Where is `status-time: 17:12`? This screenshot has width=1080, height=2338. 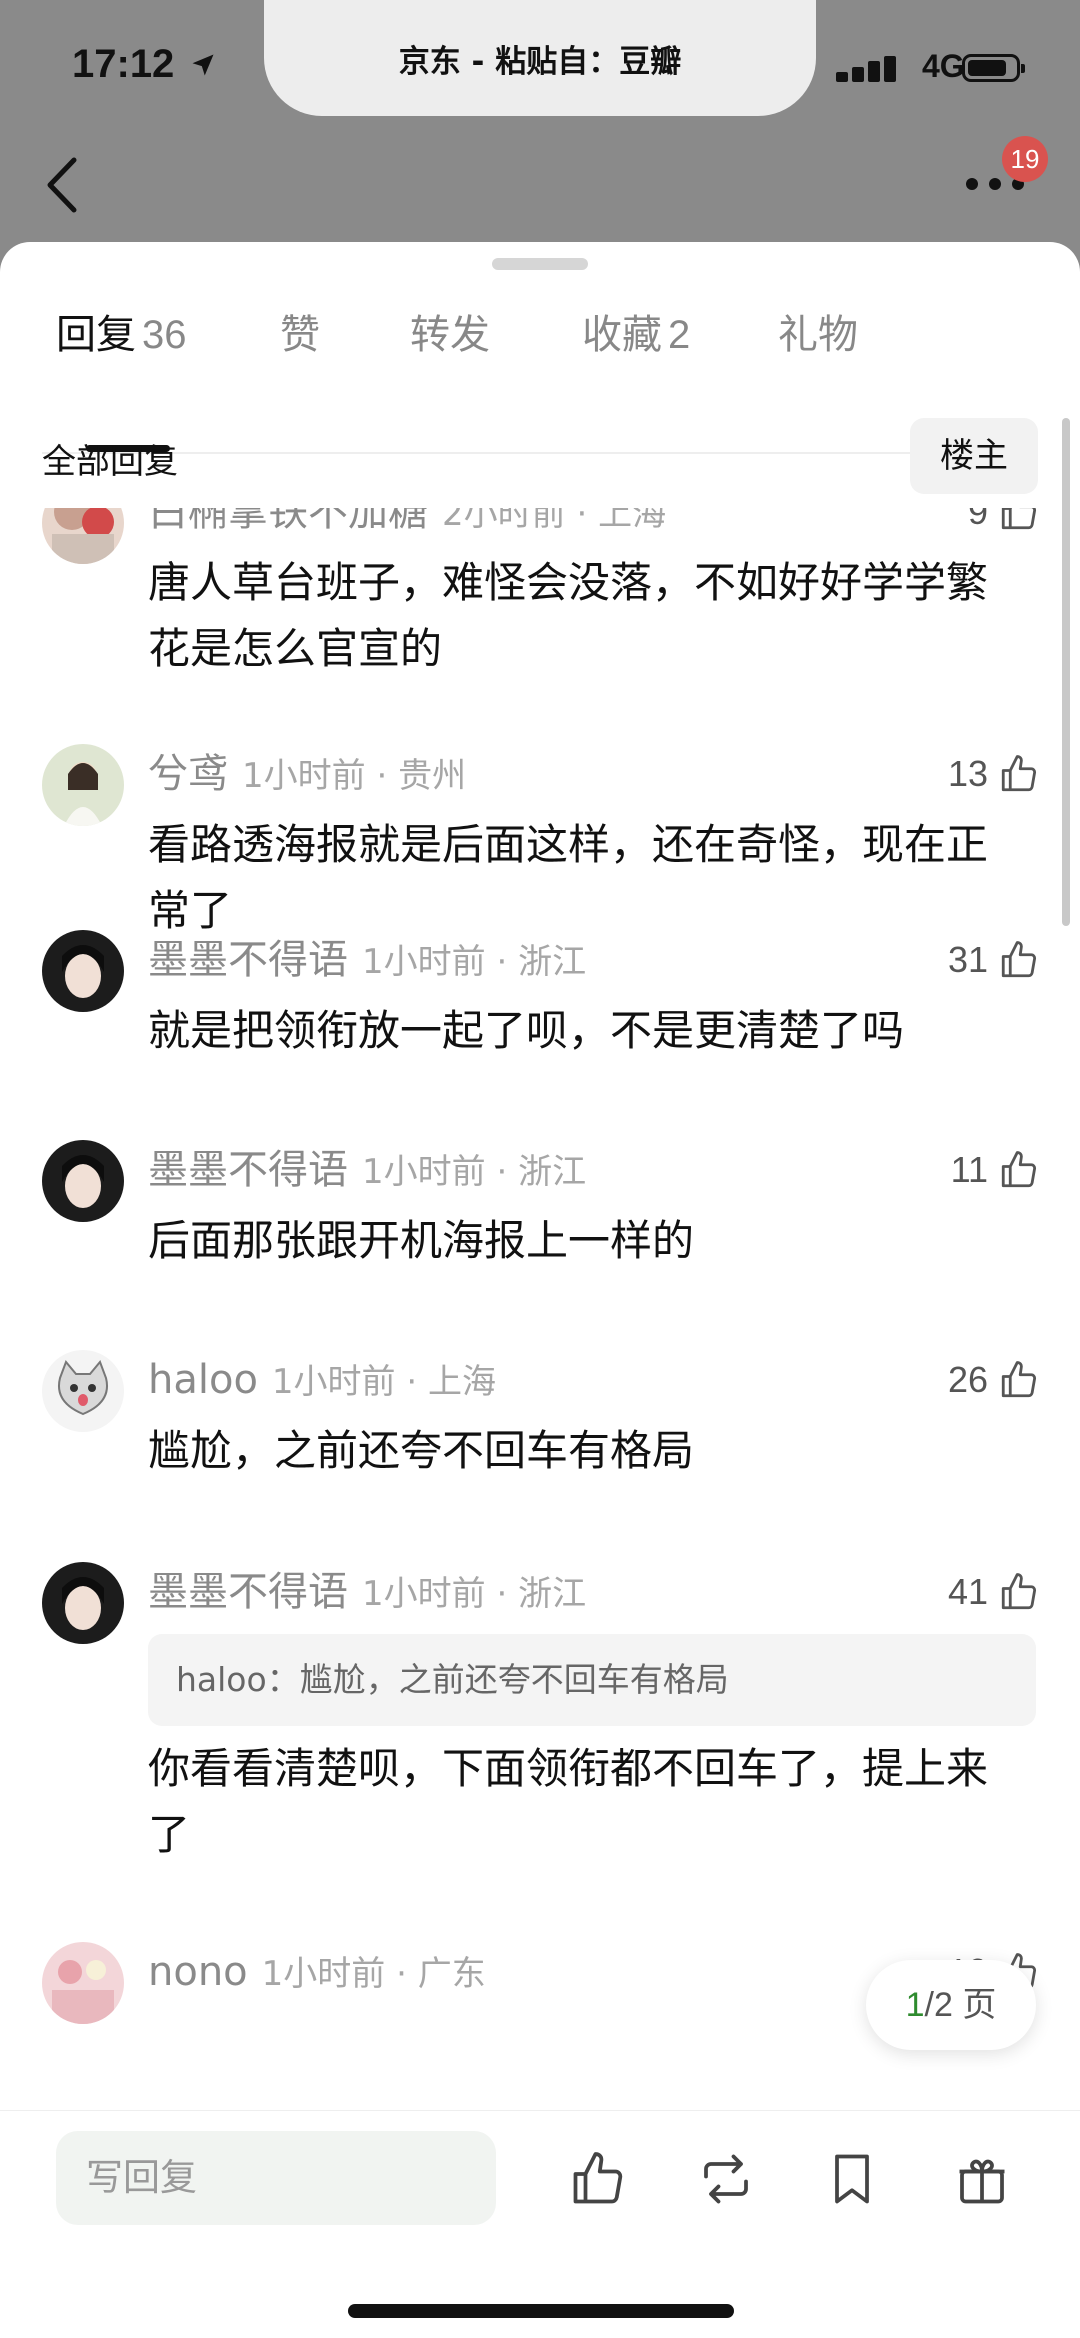 status-time: 17:12 is located at coordinates (144, 64).